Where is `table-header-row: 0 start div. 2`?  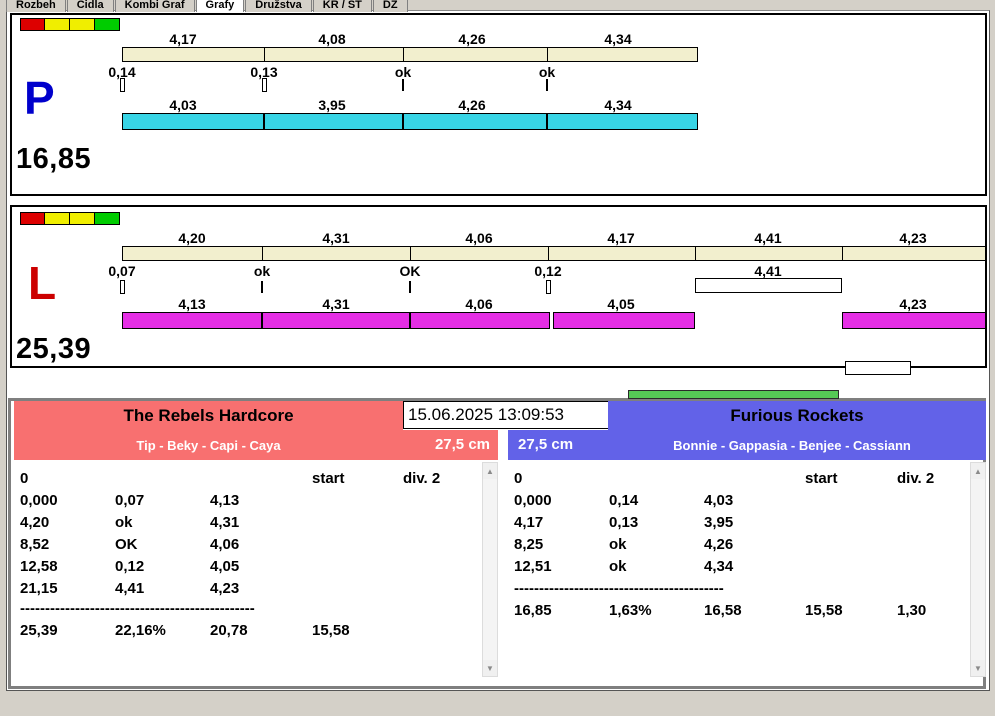 table-header-row: 0 start div. 2 is located at coordinates (738, 478).